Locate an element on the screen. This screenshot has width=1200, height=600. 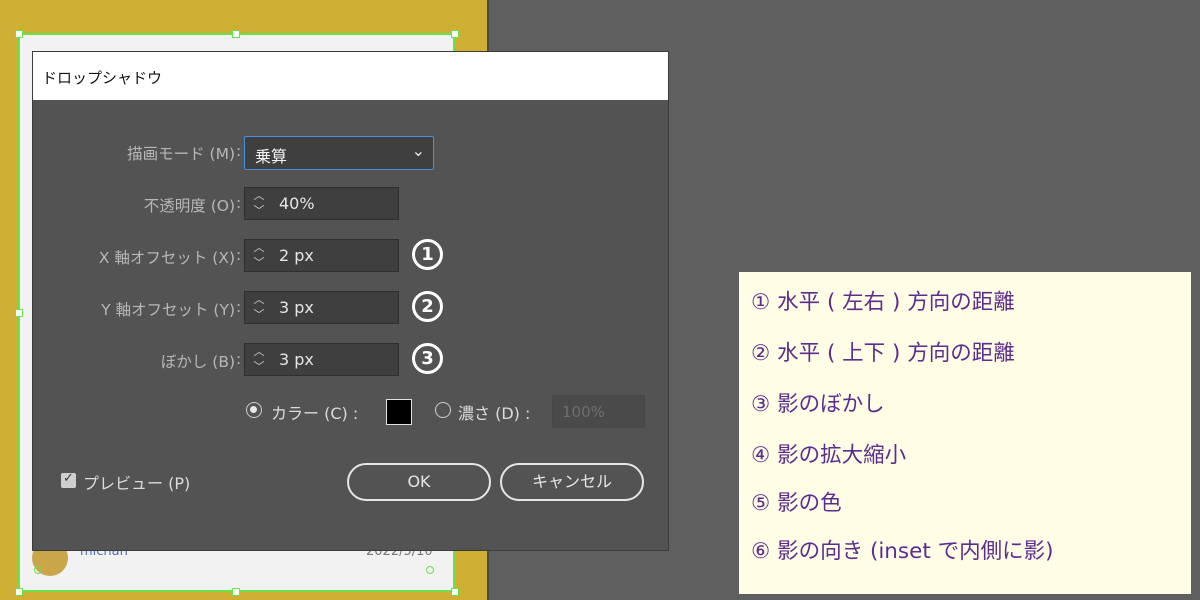
cancel-button: キャンセル is located at coordinates (572, 482).